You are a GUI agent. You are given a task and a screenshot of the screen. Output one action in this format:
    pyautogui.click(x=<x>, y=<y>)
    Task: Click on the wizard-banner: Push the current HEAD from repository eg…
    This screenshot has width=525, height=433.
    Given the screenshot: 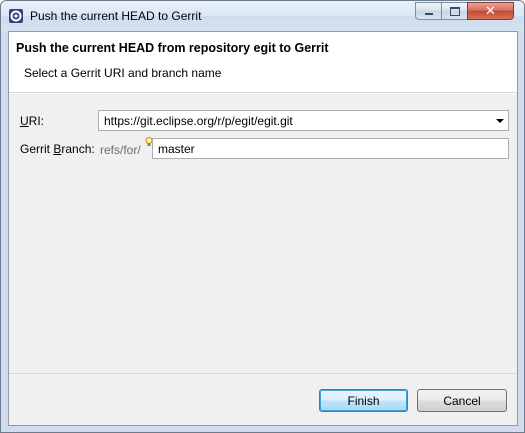 What is the action you would take?
    pyautogui.click(x=263, y=62)
    